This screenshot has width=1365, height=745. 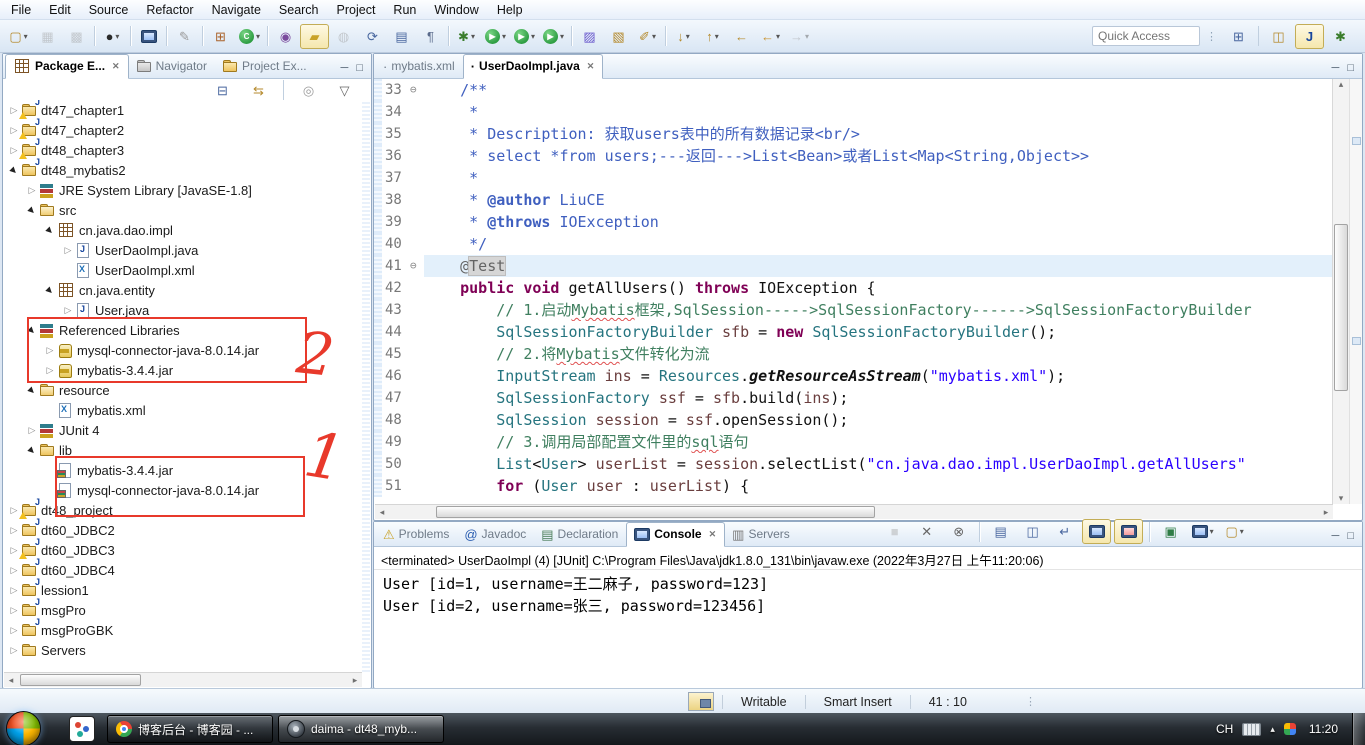 What do you see at coordinates (1097, 531) in the screenshot?
I see `show-console-stdout-button` at bounding box center [1097, 531].